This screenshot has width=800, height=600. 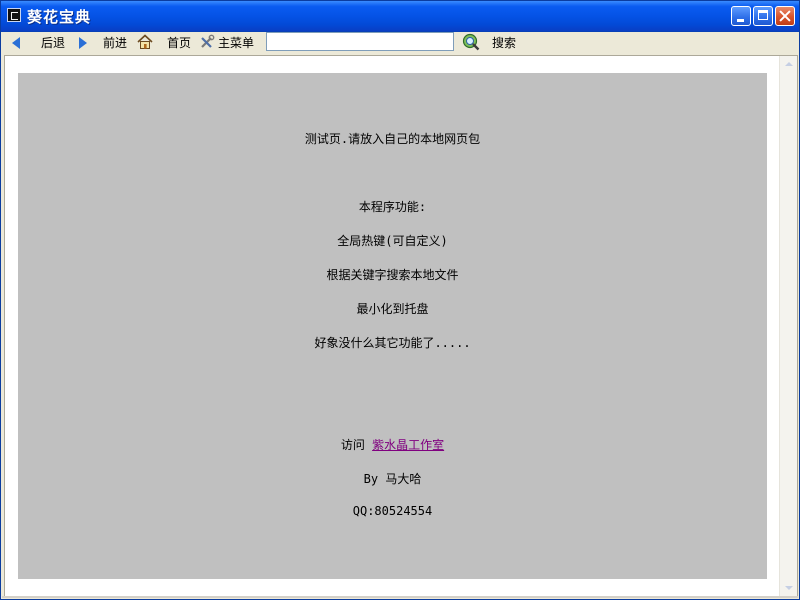 What do you see at coordinates (352, 445) in the screenshot?
I see `visit-label: 访问` at bounding box center [352, 445].